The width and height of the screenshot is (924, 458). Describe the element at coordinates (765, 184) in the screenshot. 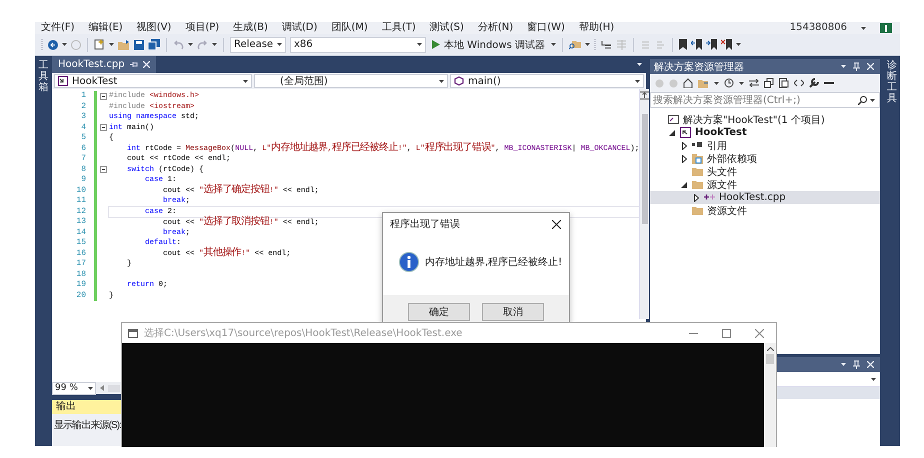

I see `tree-item: 源文件` at that location.